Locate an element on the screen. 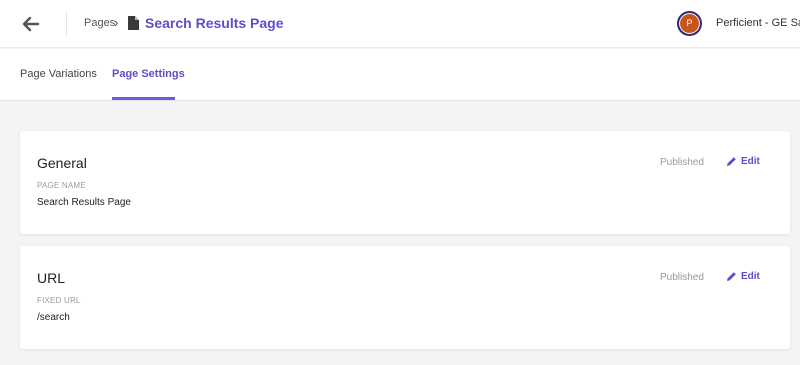 The height and width of the screenshot is (365, 800). avatar: P is located at coordinates (689, 23).